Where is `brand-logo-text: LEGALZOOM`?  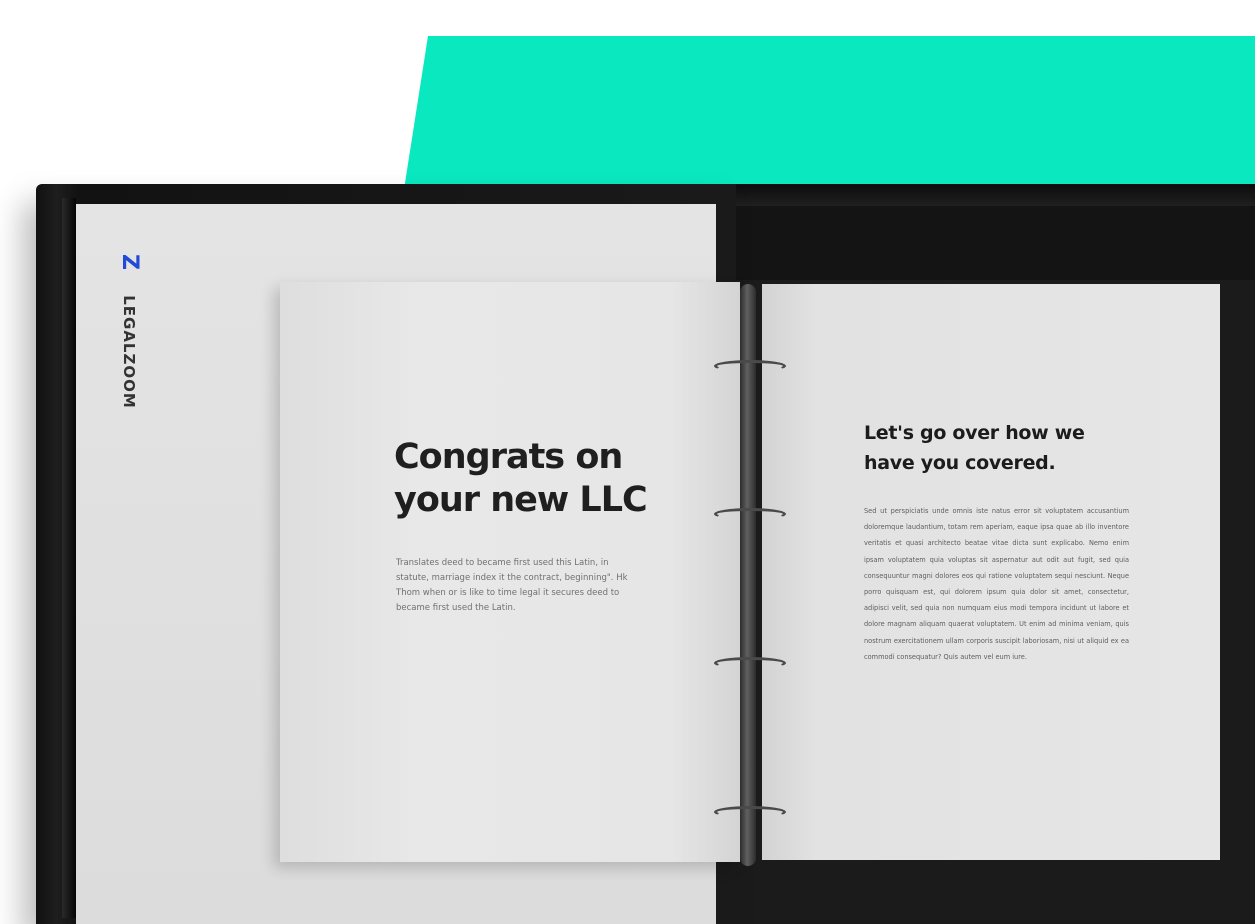
brand-logo-text: LEGALZOOM is located at coordinates (129, 352).